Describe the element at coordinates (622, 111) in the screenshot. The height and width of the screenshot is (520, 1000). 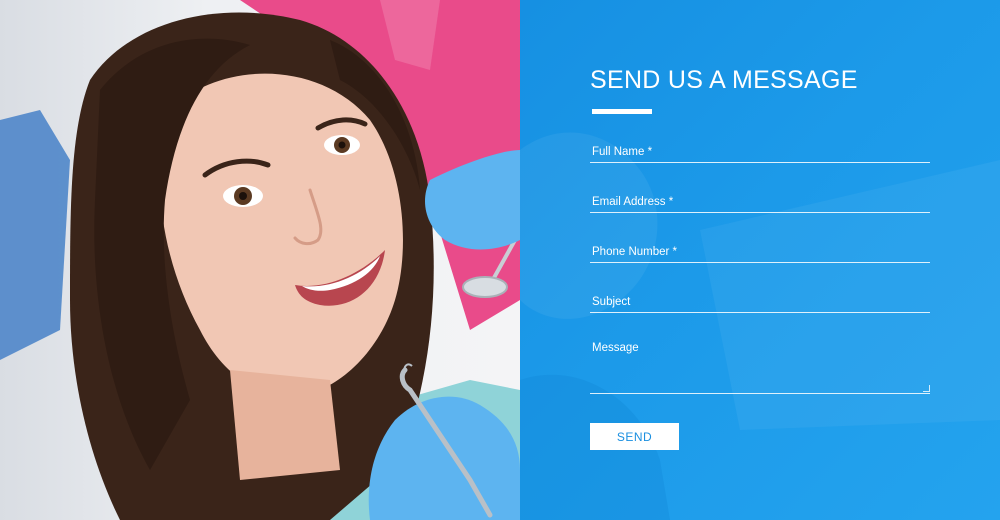
I see `title-underline` at that location.